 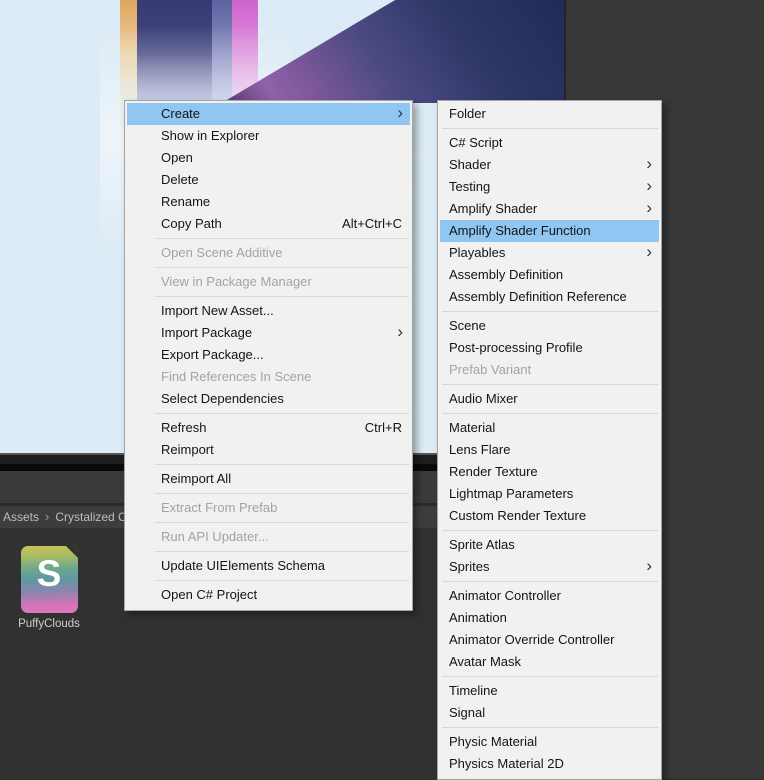 What do you see at coordinates (549, 713) in the screenshot?
I see `create-submenu-item-signal: Signal` at bounding box center [549, 713].